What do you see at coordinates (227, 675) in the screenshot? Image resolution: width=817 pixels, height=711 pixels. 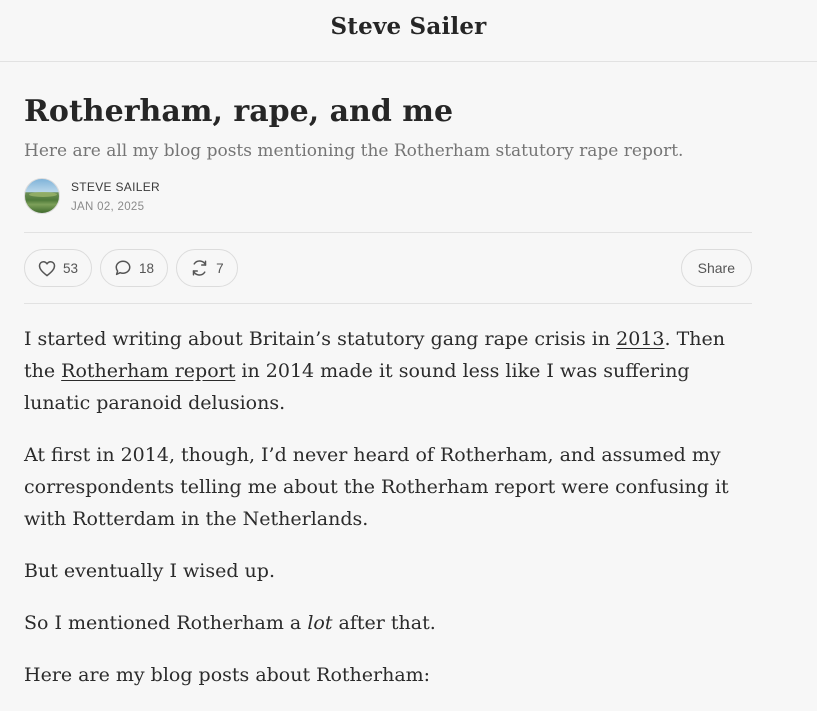 I see `body-paragraph-5: Here are my blog posts about Rotherham:` at bounding box center [227, 675].